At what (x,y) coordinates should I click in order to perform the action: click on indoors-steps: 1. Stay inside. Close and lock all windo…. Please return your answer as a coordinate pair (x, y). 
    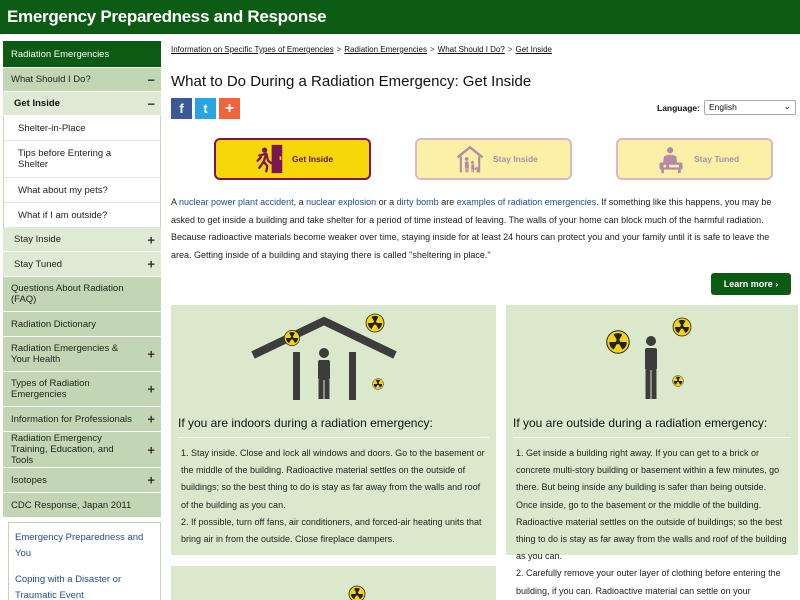
    Looking at the image, I should click on (334, 496).